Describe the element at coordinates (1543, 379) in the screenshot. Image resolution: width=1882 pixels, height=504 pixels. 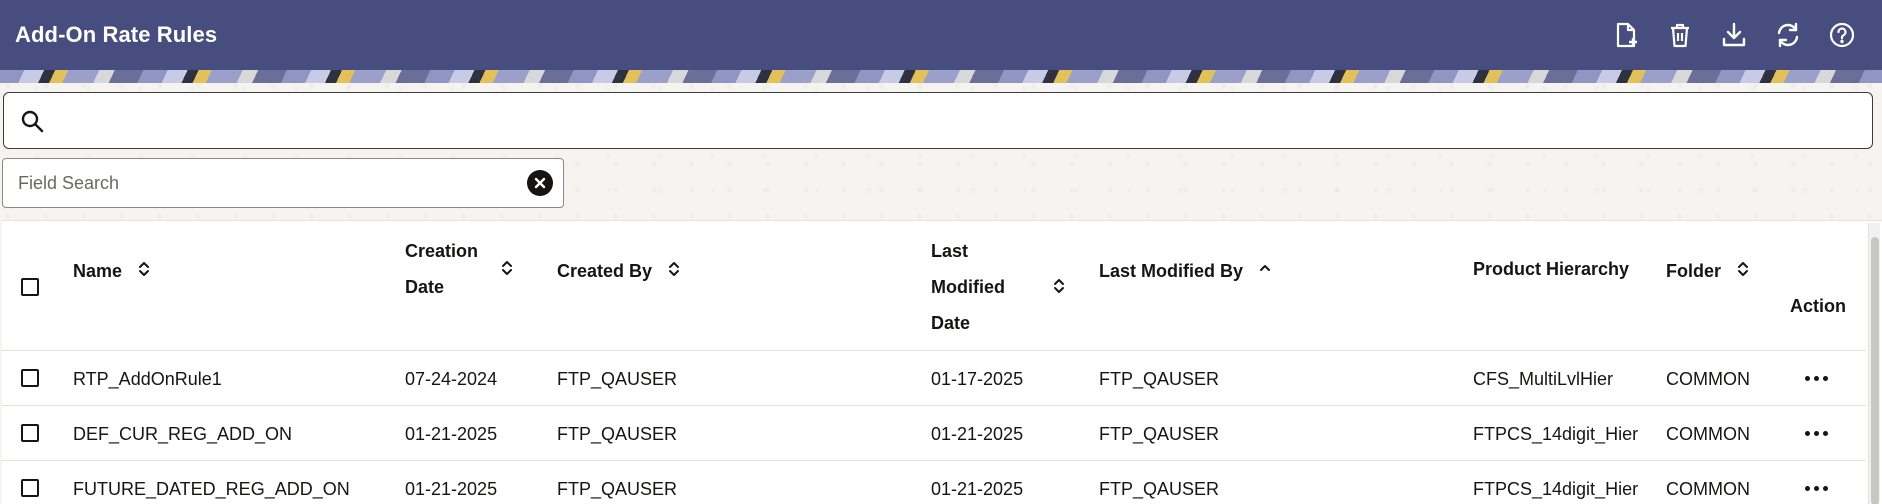
I see `cell-product-hierarchy: CFS_MultiLvlHier` at that location.